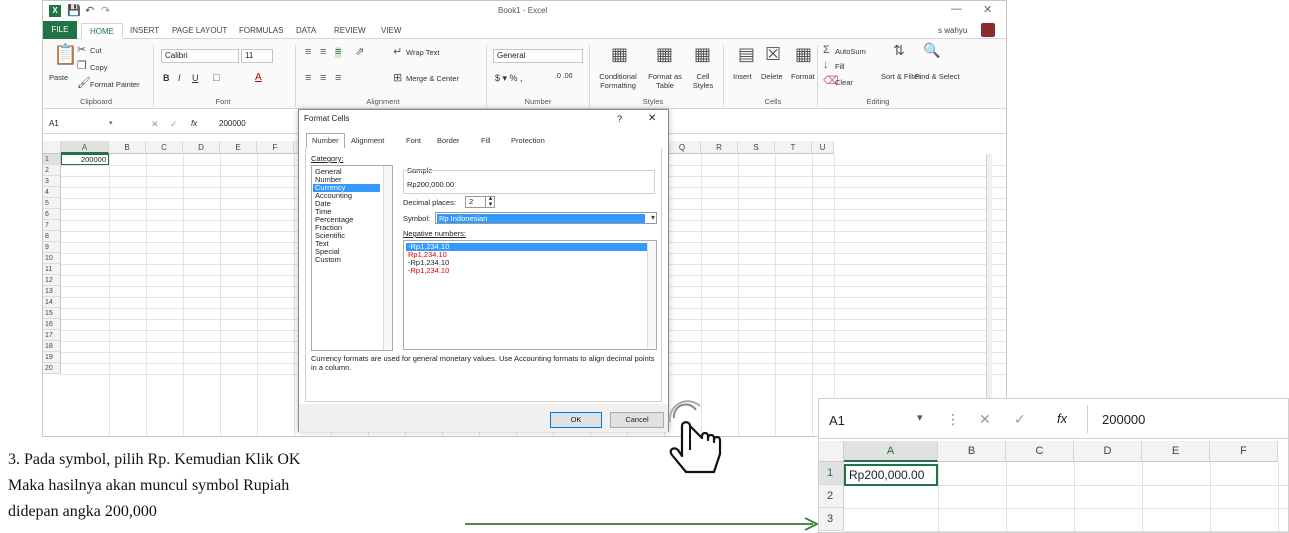 This screenshot has height=533, width=1289. What do you see at coordinates (719, 147) in the screenshot?
I see `column-header: R` at bounding box center [719, 147].